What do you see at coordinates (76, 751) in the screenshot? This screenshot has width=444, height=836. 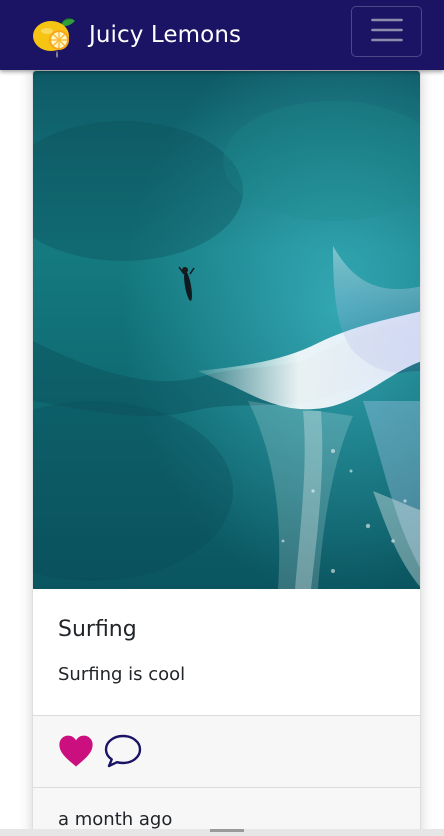 I see `heart-icon` at bounding box center [76, 751].